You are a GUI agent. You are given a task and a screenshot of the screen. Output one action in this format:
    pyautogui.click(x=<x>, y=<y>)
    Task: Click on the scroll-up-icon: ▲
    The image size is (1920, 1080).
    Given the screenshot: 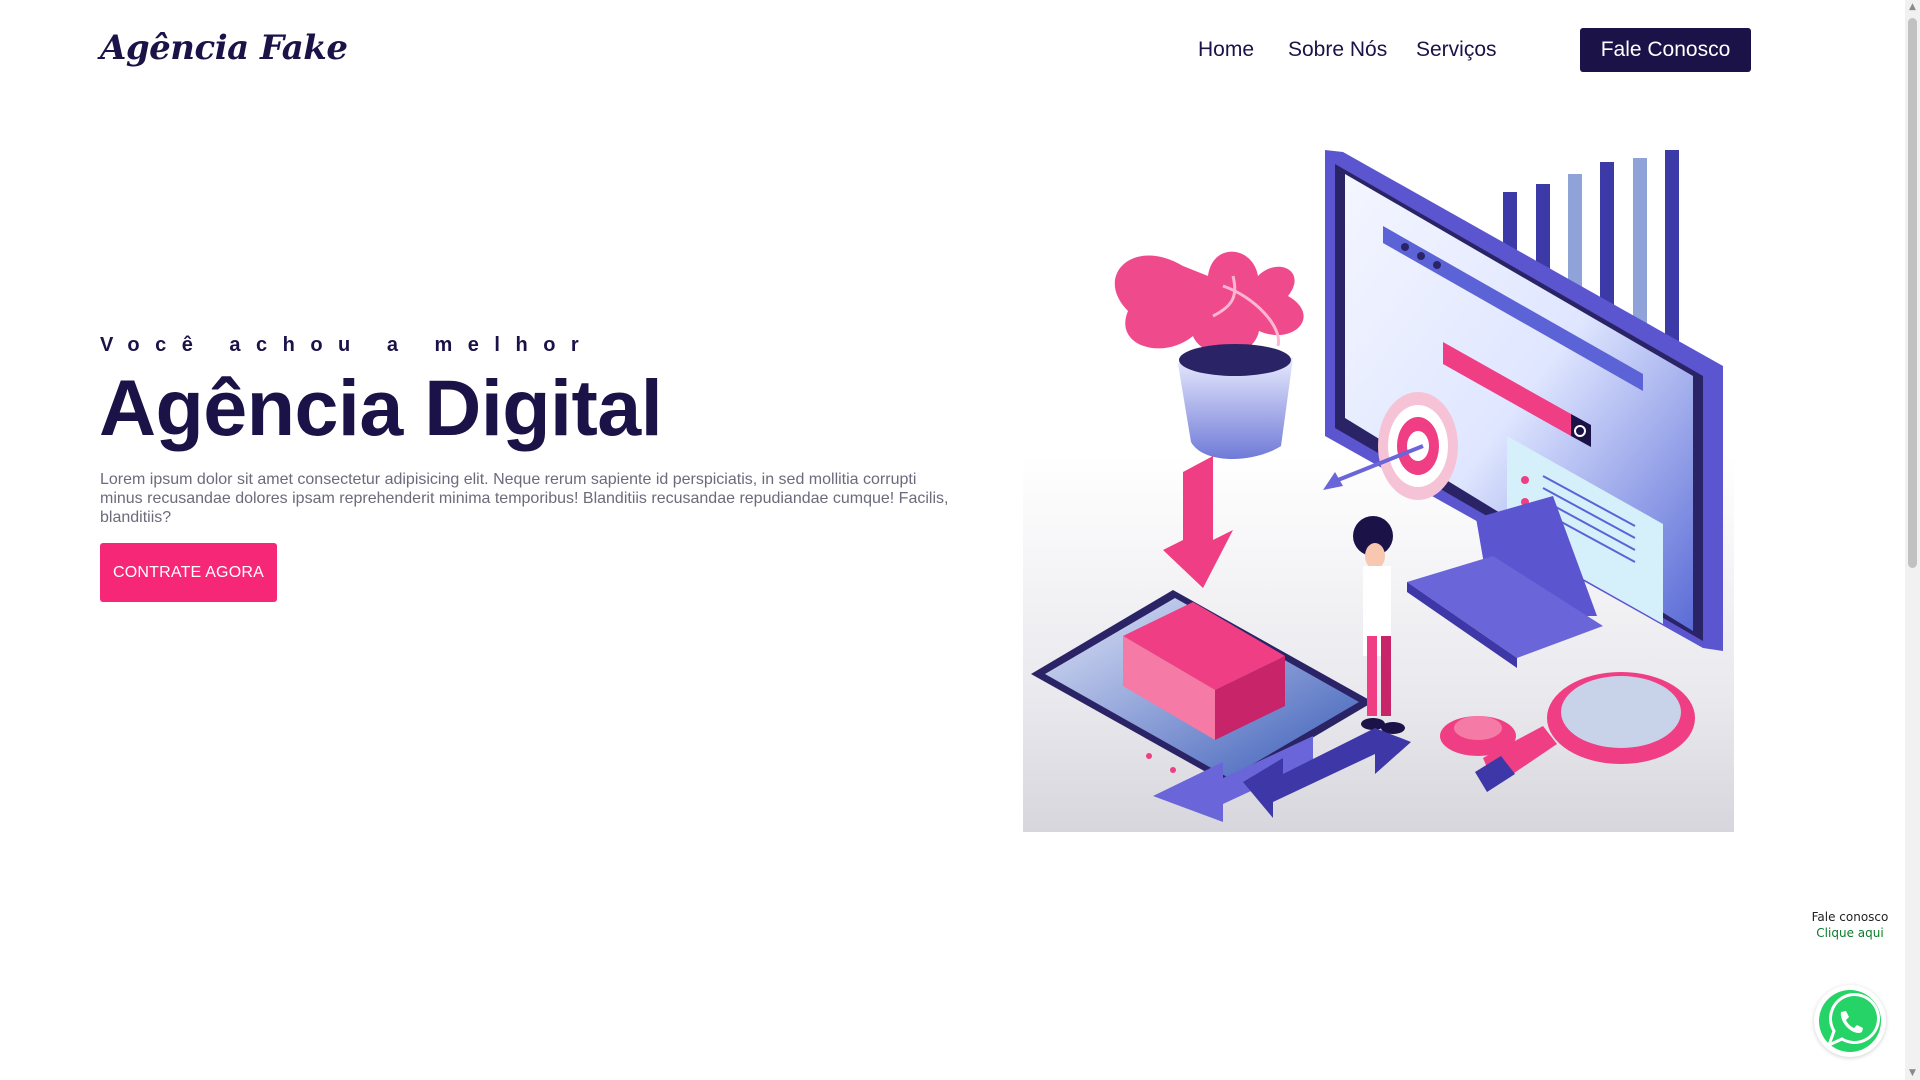 What is the action you would take?
    pyautogui.click(x=1912, y=7)
    